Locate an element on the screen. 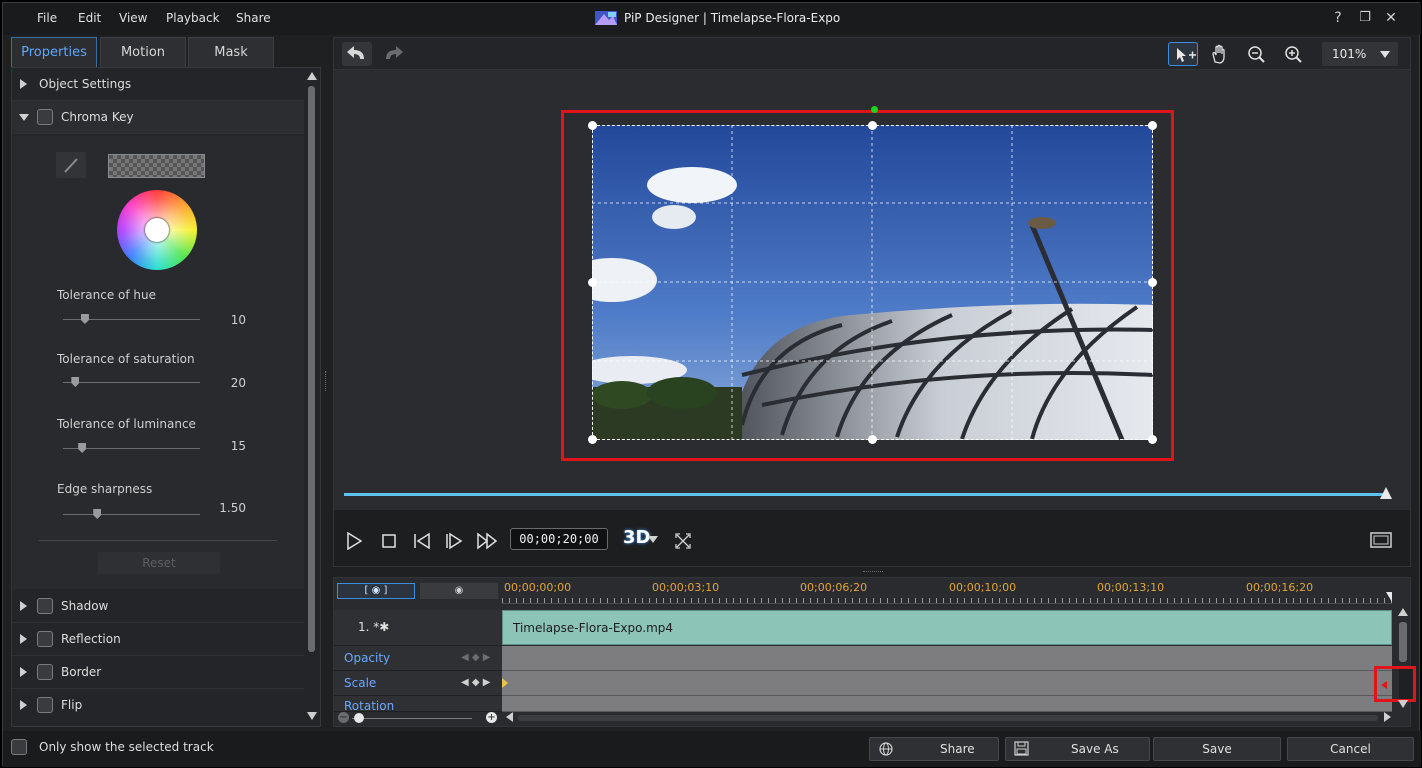 The image size is (1422, 768). section-reflection: Reflection is located at coordinates (158, 639).